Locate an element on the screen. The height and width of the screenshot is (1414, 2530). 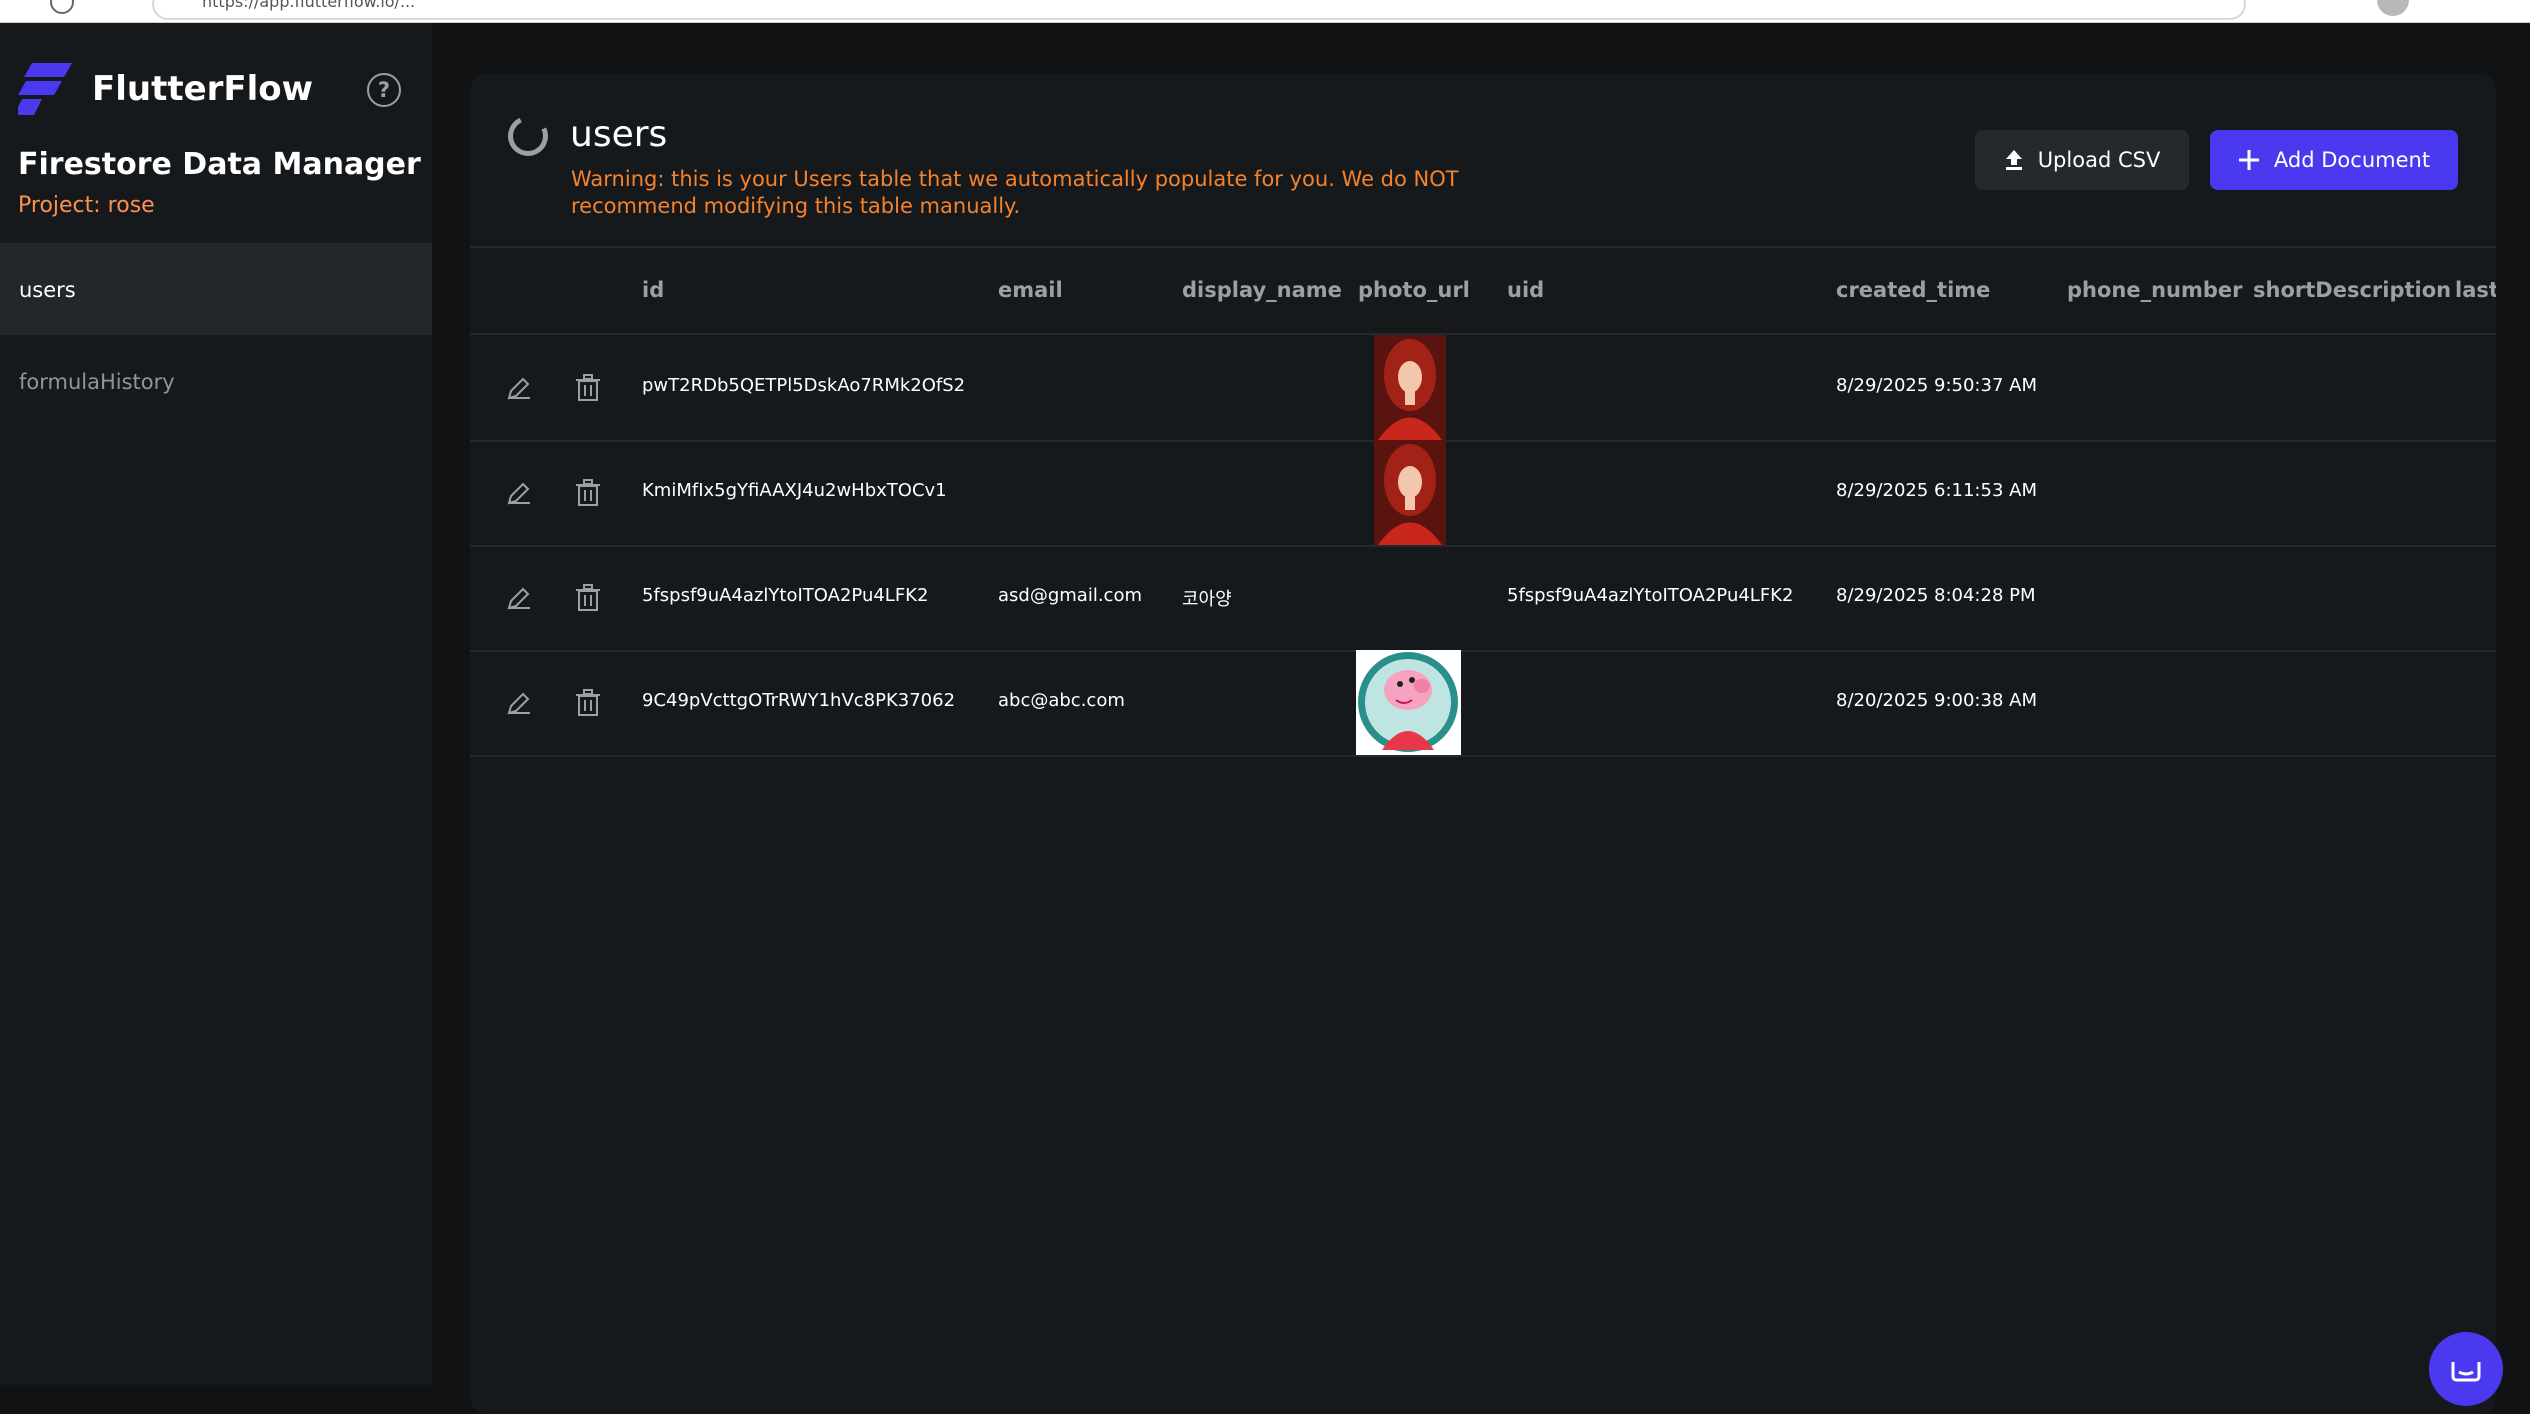
column-header-id: id is located at coordinates (653, 290).